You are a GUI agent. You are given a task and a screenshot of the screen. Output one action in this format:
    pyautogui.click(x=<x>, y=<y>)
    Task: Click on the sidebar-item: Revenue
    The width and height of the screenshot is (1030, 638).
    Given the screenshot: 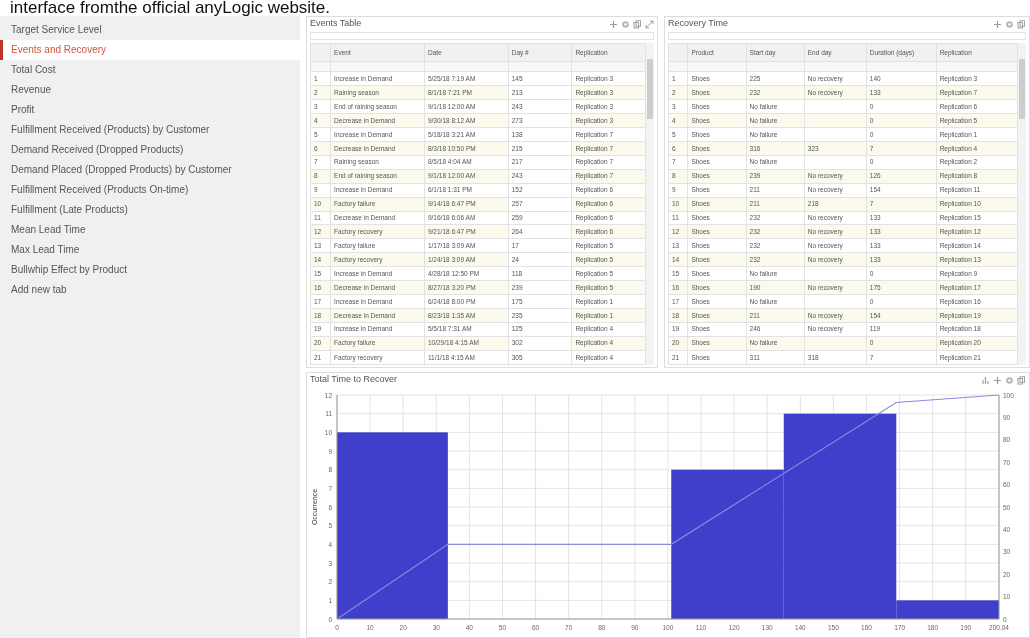 What is the action you would take?
    pyautogui.click(x=150, y=90)
    